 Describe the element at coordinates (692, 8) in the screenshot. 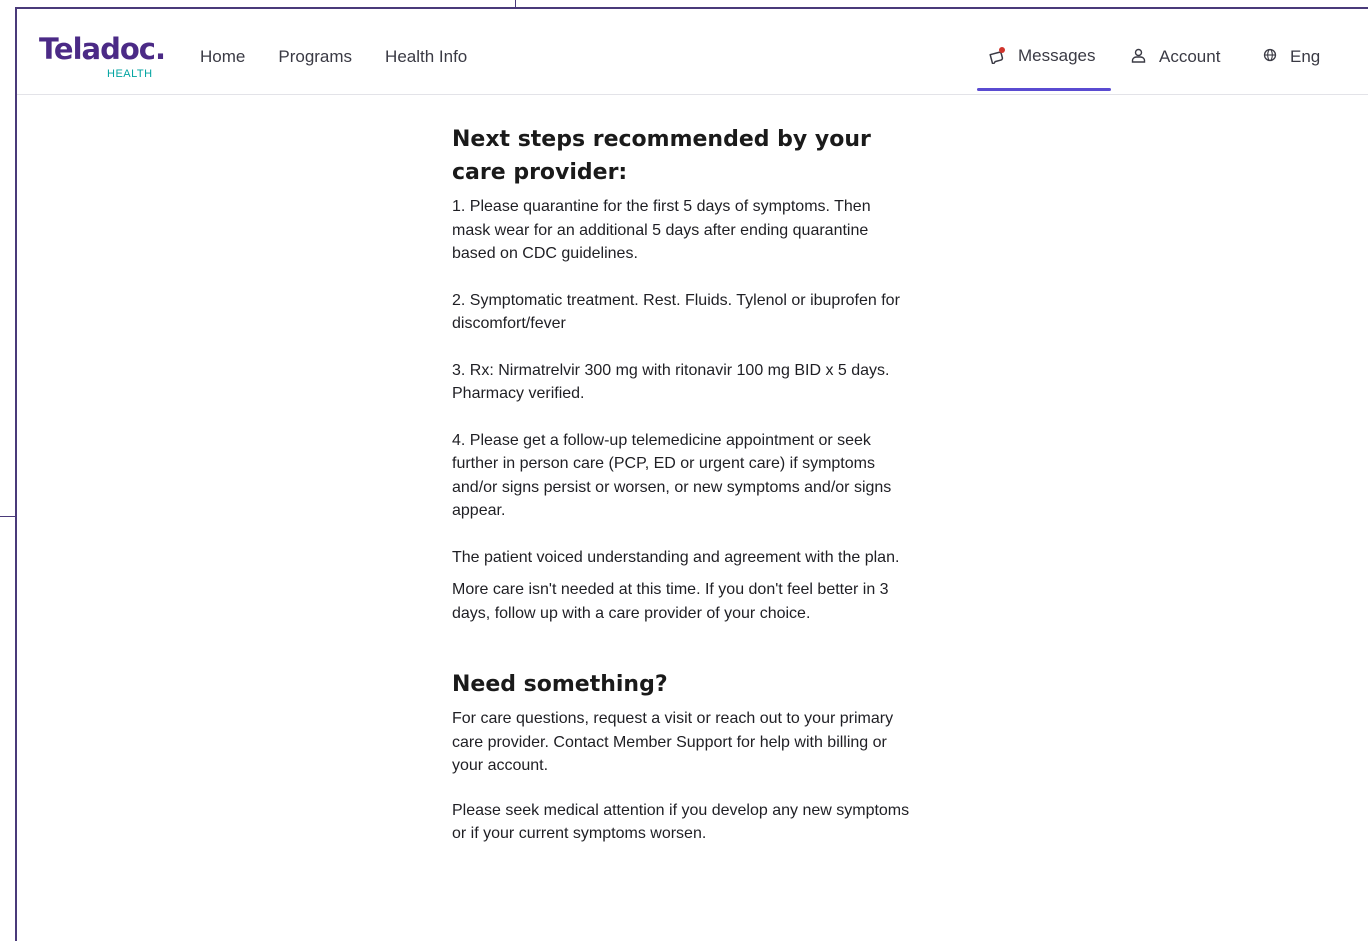

I see `frame-border-top` at that location.